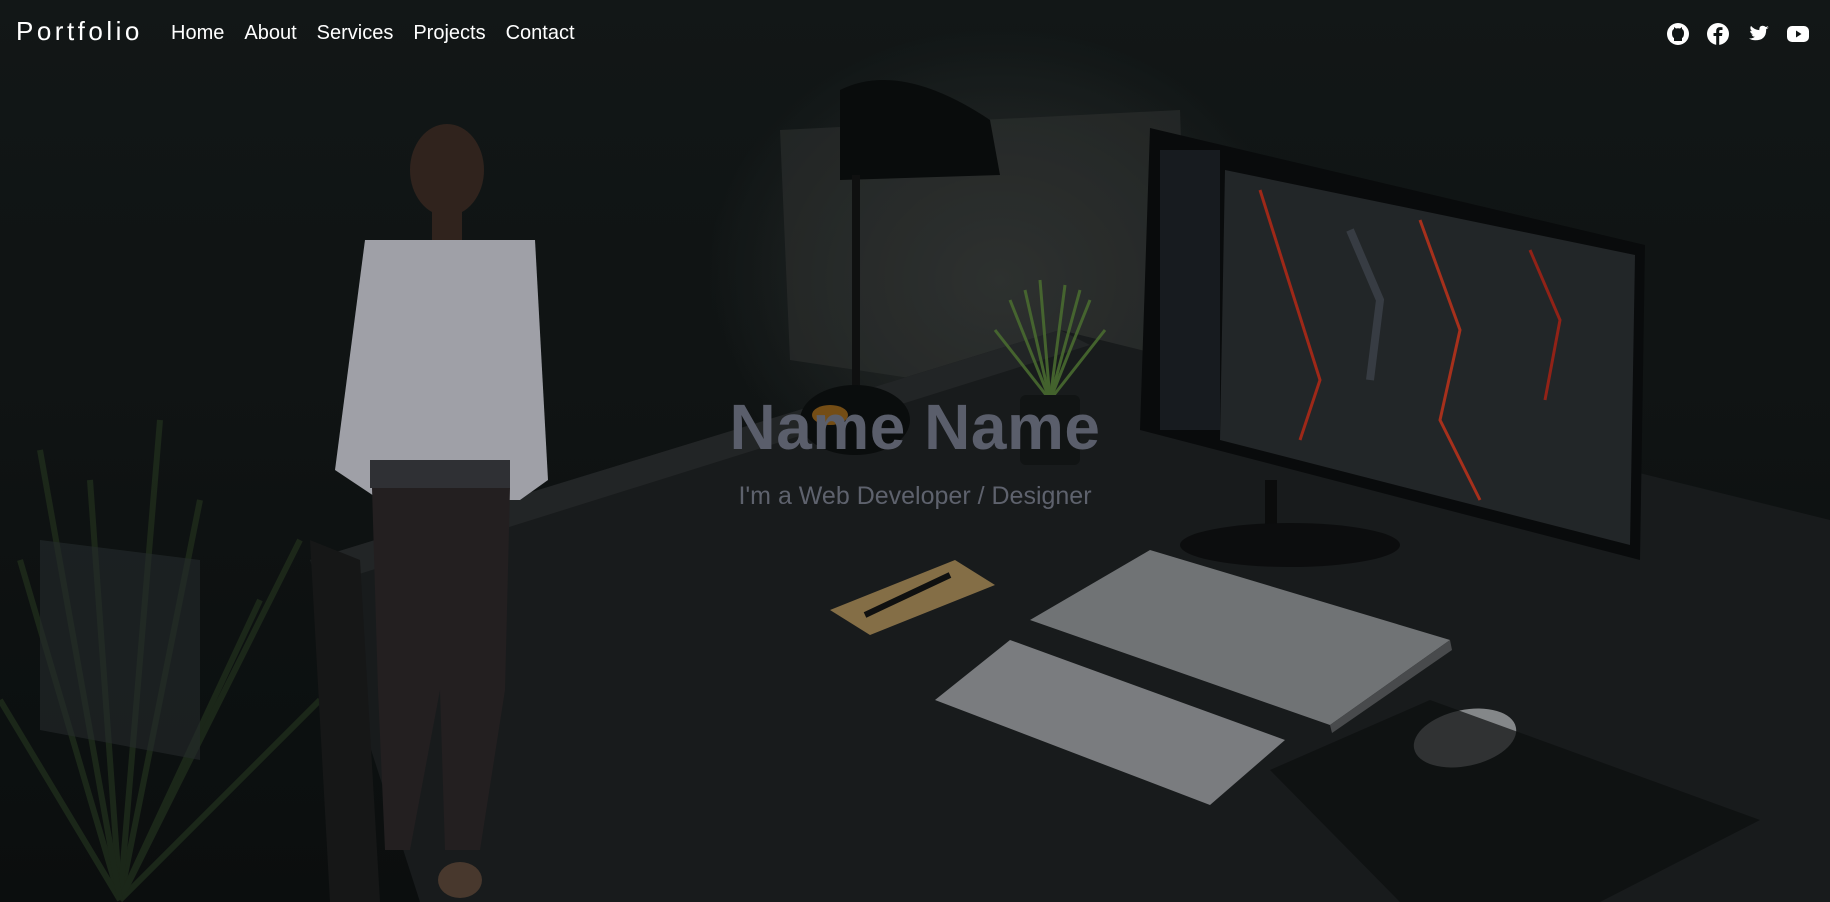  I want to click on nav-links: Home About Services Projects Contact, so click(383, 33).